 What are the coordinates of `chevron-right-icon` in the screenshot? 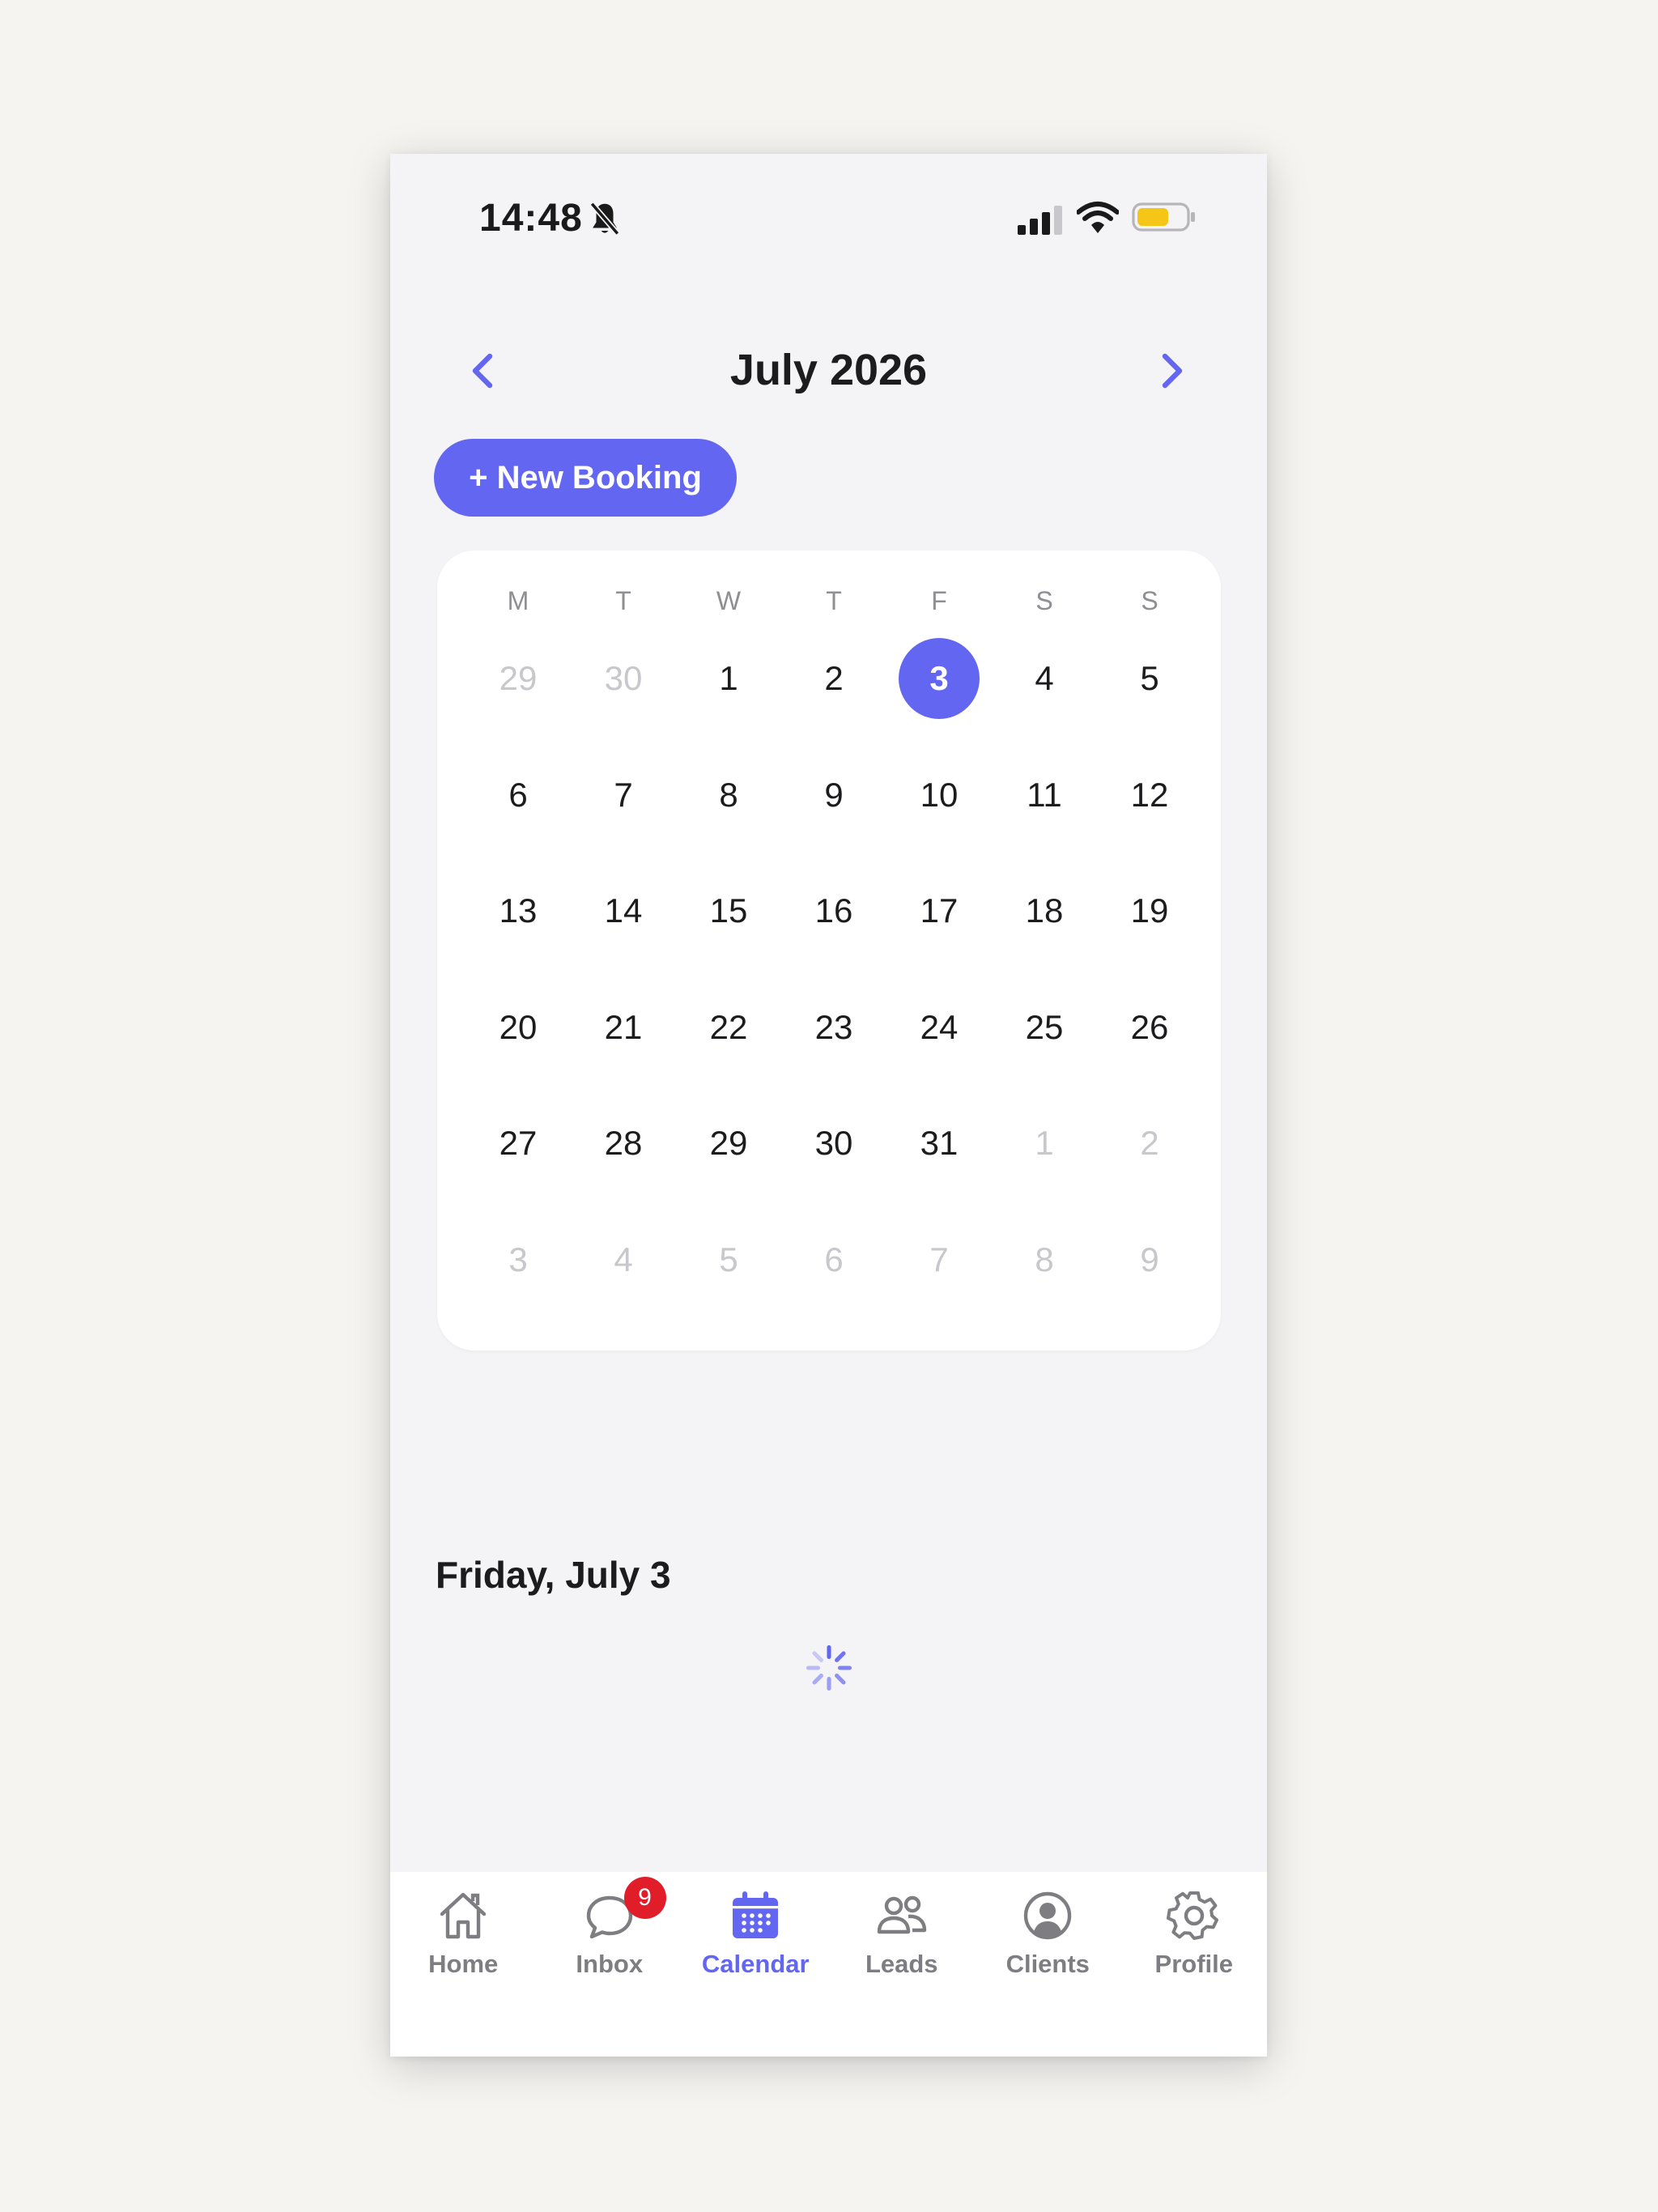 It's located at (1172, 371).